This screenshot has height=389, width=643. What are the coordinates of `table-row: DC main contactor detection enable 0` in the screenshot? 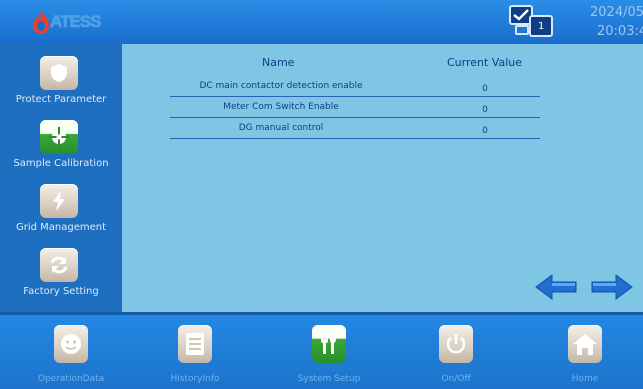 It's located at (355, 86).